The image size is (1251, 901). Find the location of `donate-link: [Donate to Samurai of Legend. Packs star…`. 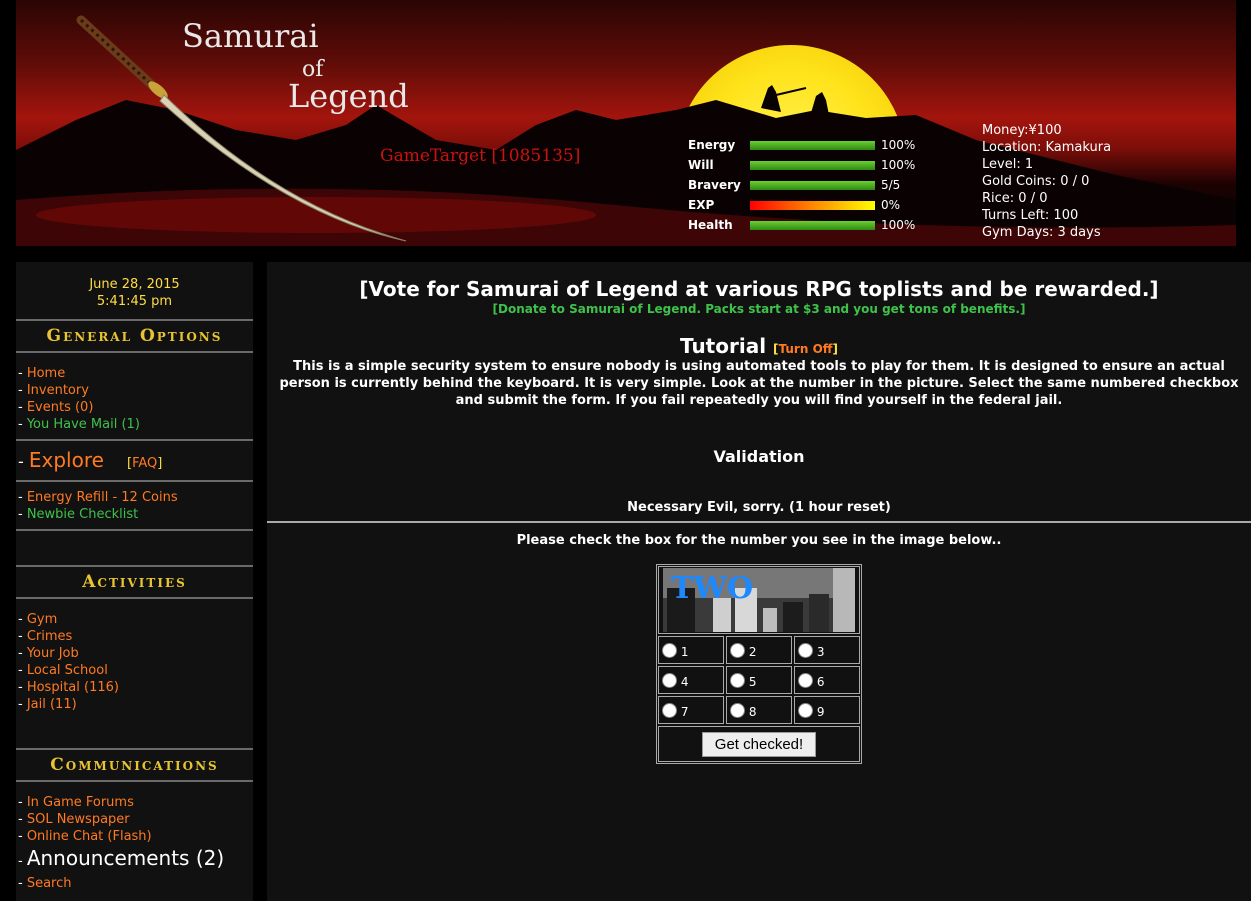

donate-link: [Donate to Samurai of Legend. Packs star… is located at coordinates (759, 309).